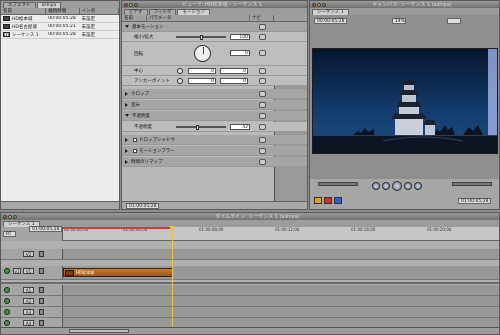 This screenshot has width=500, height=335. What do you see at coordinates (201, 127) in the screenshot?
I see `opacity-slider` at bounding box center [201, 127].